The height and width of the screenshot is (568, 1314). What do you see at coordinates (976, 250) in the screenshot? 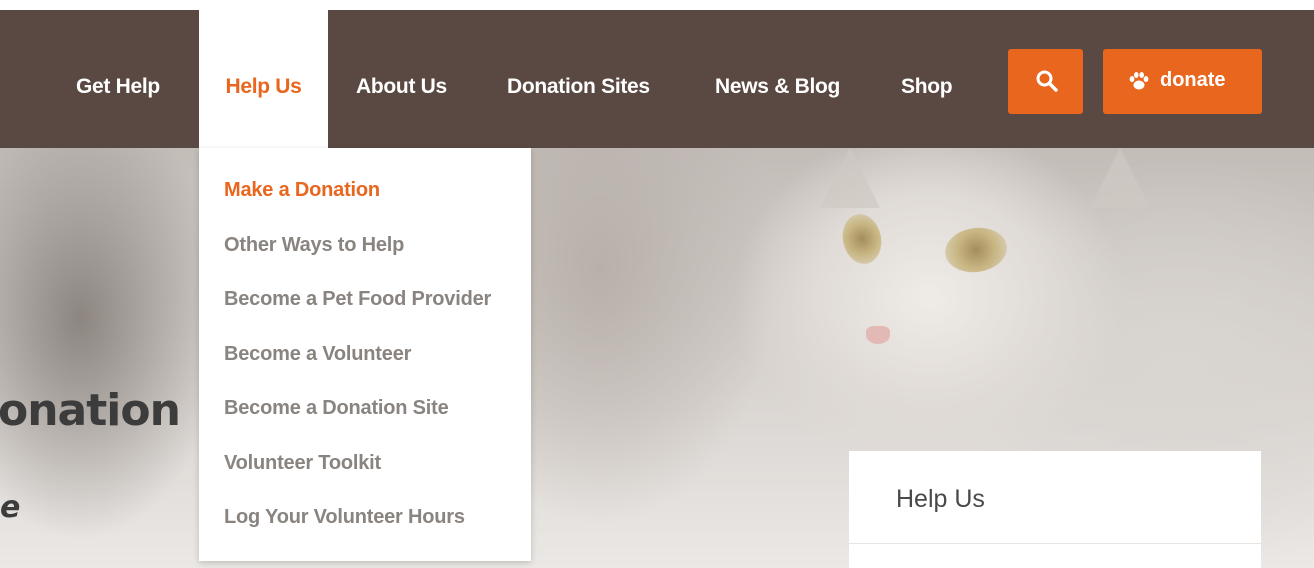
I see `cat-eye-right` at bounding box center [976, 250].